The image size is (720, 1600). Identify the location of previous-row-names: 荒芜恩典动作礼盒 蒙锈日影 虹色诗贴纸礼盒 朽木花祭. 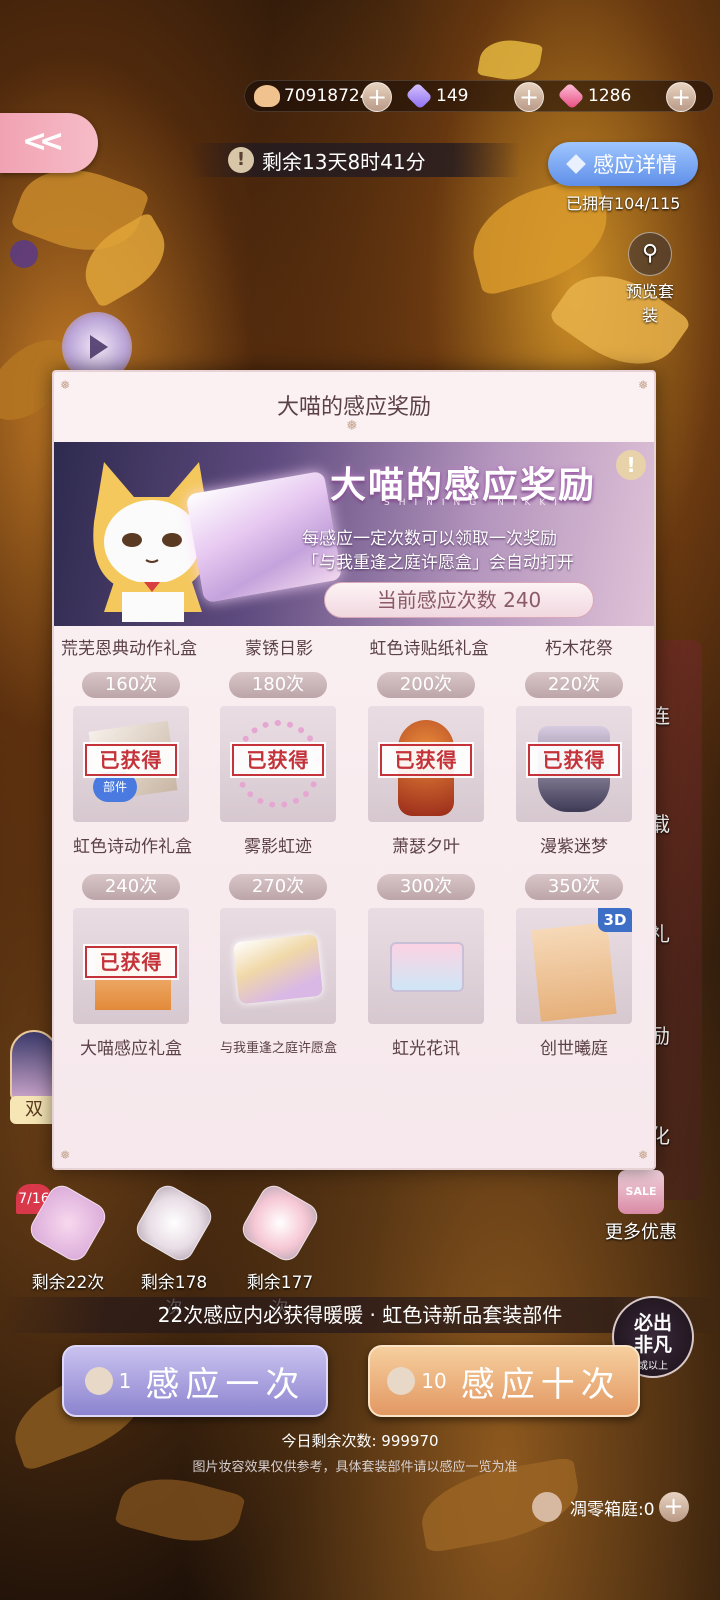
(354, 646).